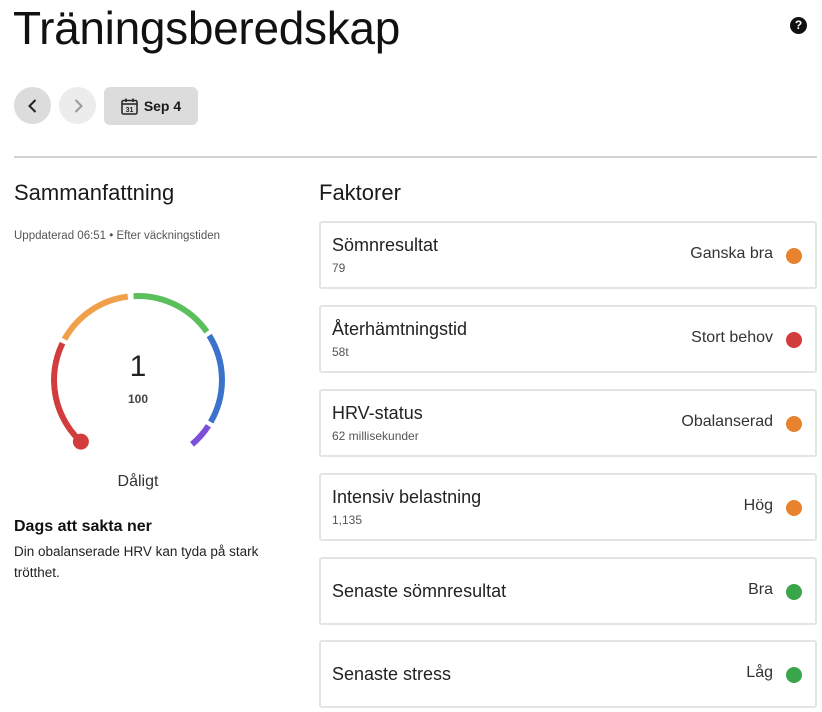 The image size is (822, 712). What do you see at coordinates (94, 192) in the screenshot?
I see `summary-title: Sammanfattning` at bounding box center [94, 192].